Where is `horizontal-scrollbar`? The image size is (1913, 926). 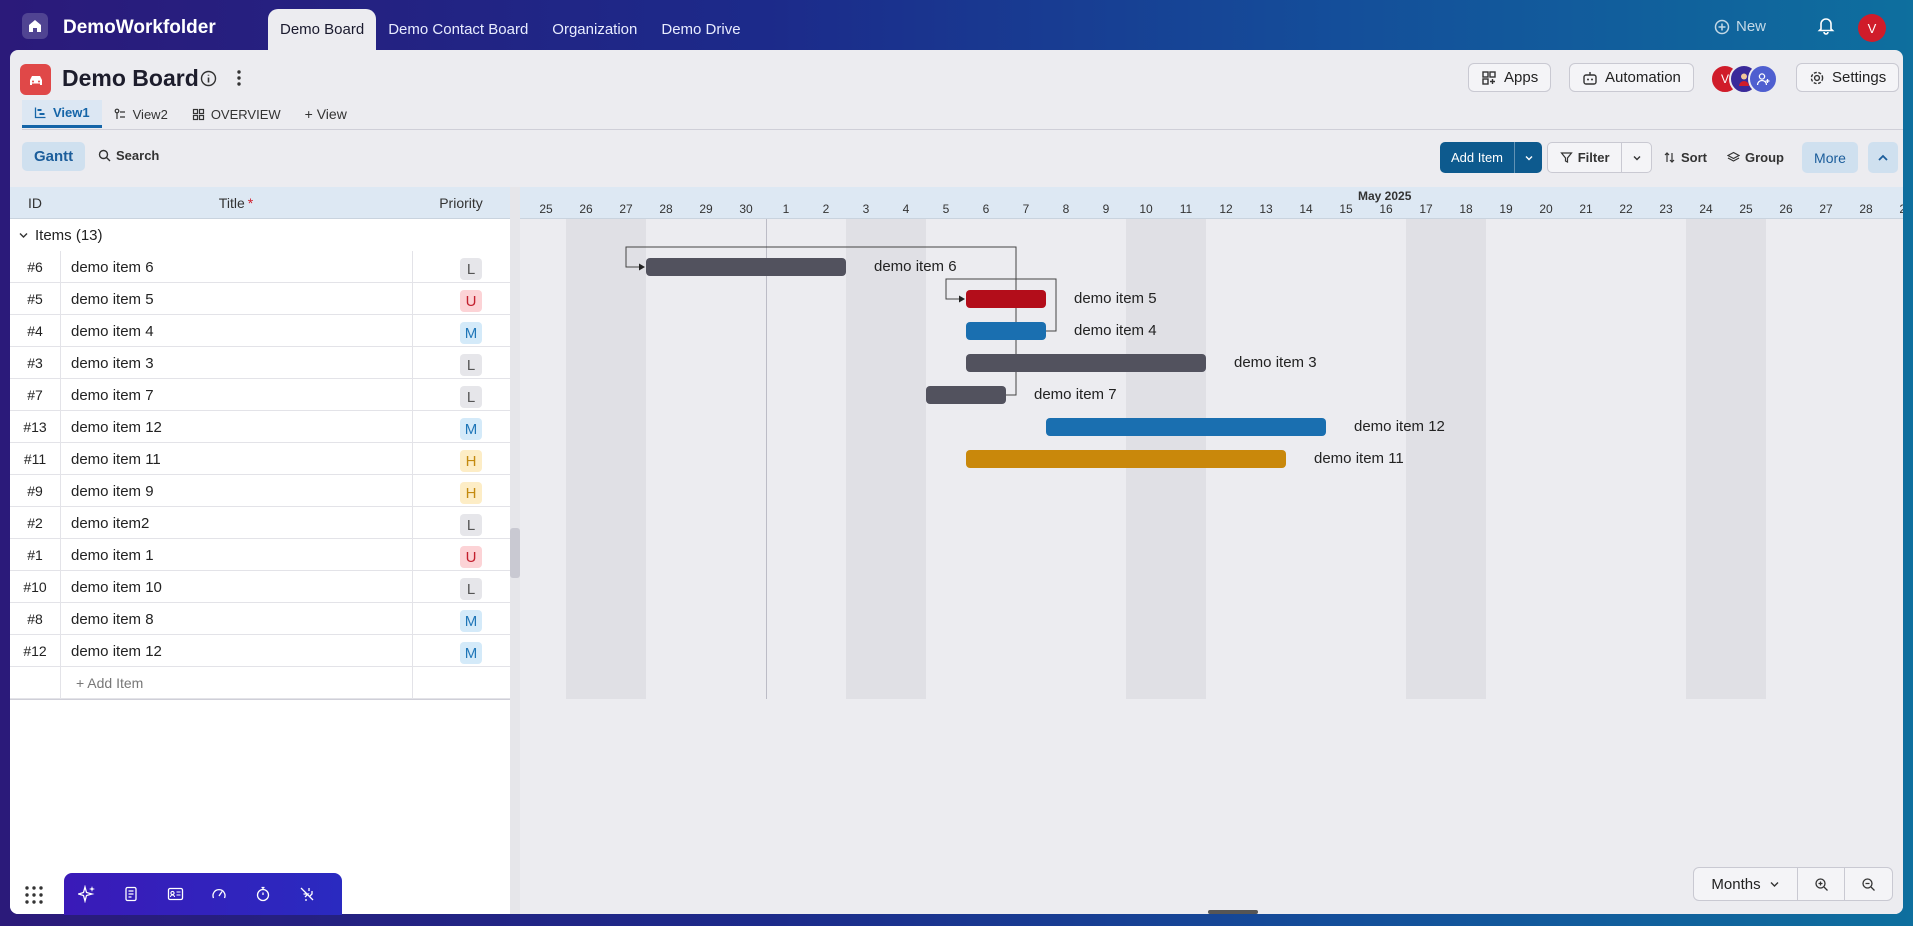
horizontal-scrollbar is located at coordinates (1233, 912).